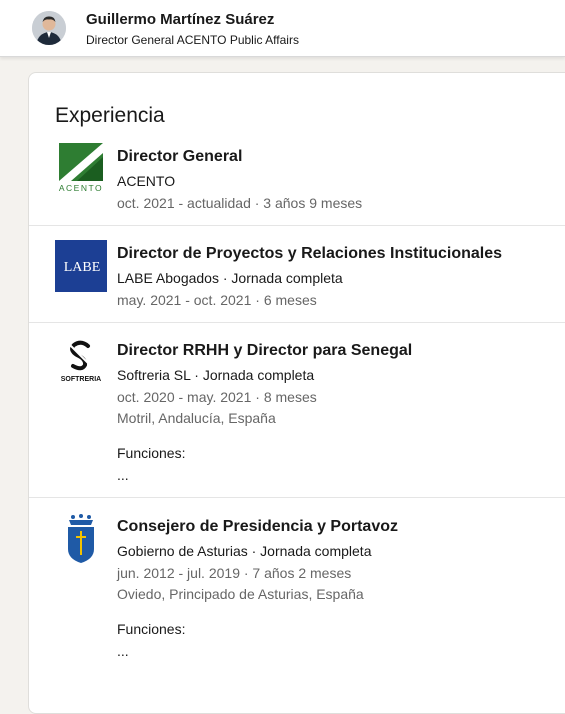 The image size is (565, 714). What do you see at coordinates (146, 181) in the screenshot?
I see `company-name: ACENTO` at bounding box center [146, 181].